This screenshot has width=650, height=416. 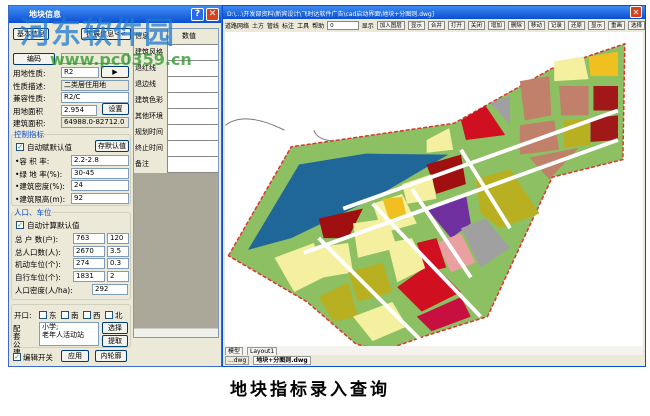 What do you see at coordinates (100, 173) in the screenshot?
I see `control-input: 30-45` at bounding box center [100, 173].